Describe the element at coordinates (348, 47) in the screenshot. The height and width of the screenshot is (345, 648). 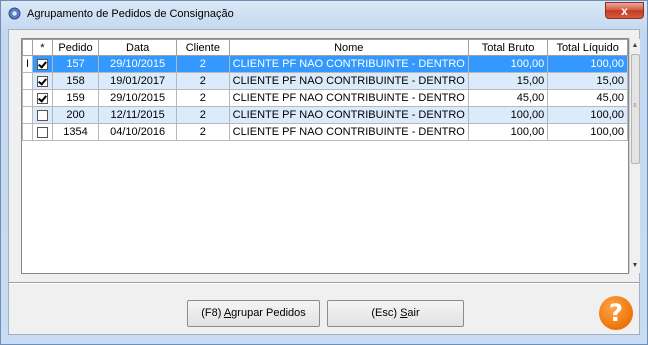
I see `column-header-nome: Nome` at that location.